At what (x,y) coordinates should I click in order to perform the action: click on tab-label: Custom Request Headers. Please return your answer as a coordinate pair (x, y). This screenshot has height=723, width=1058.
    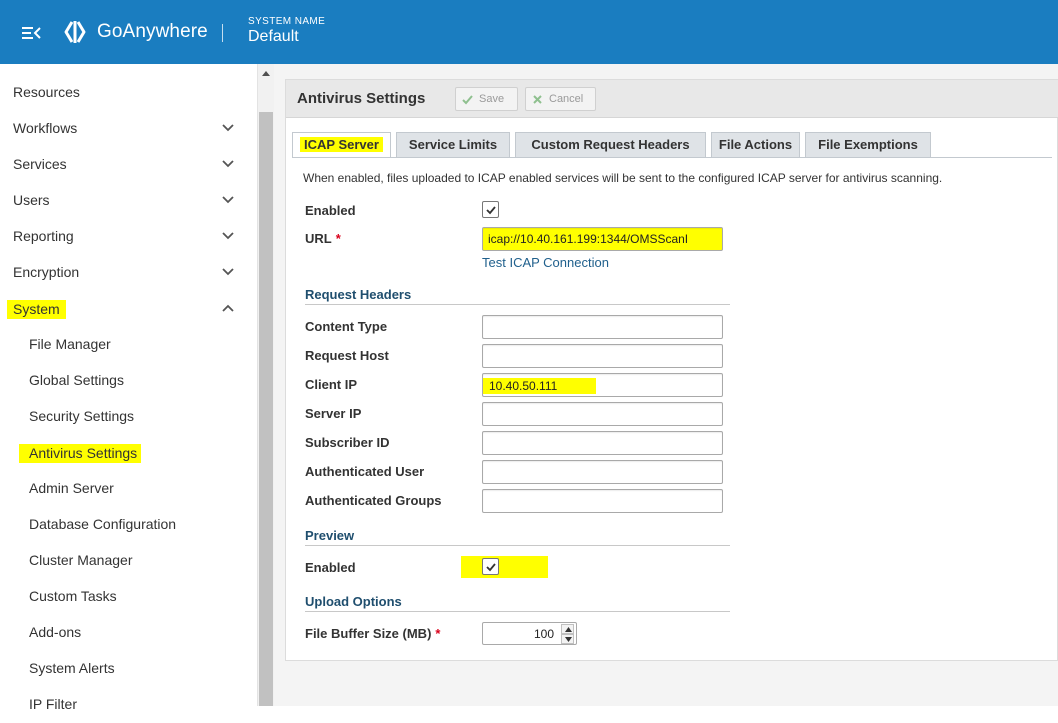
    Looking at the image, I should click on (610, 144).